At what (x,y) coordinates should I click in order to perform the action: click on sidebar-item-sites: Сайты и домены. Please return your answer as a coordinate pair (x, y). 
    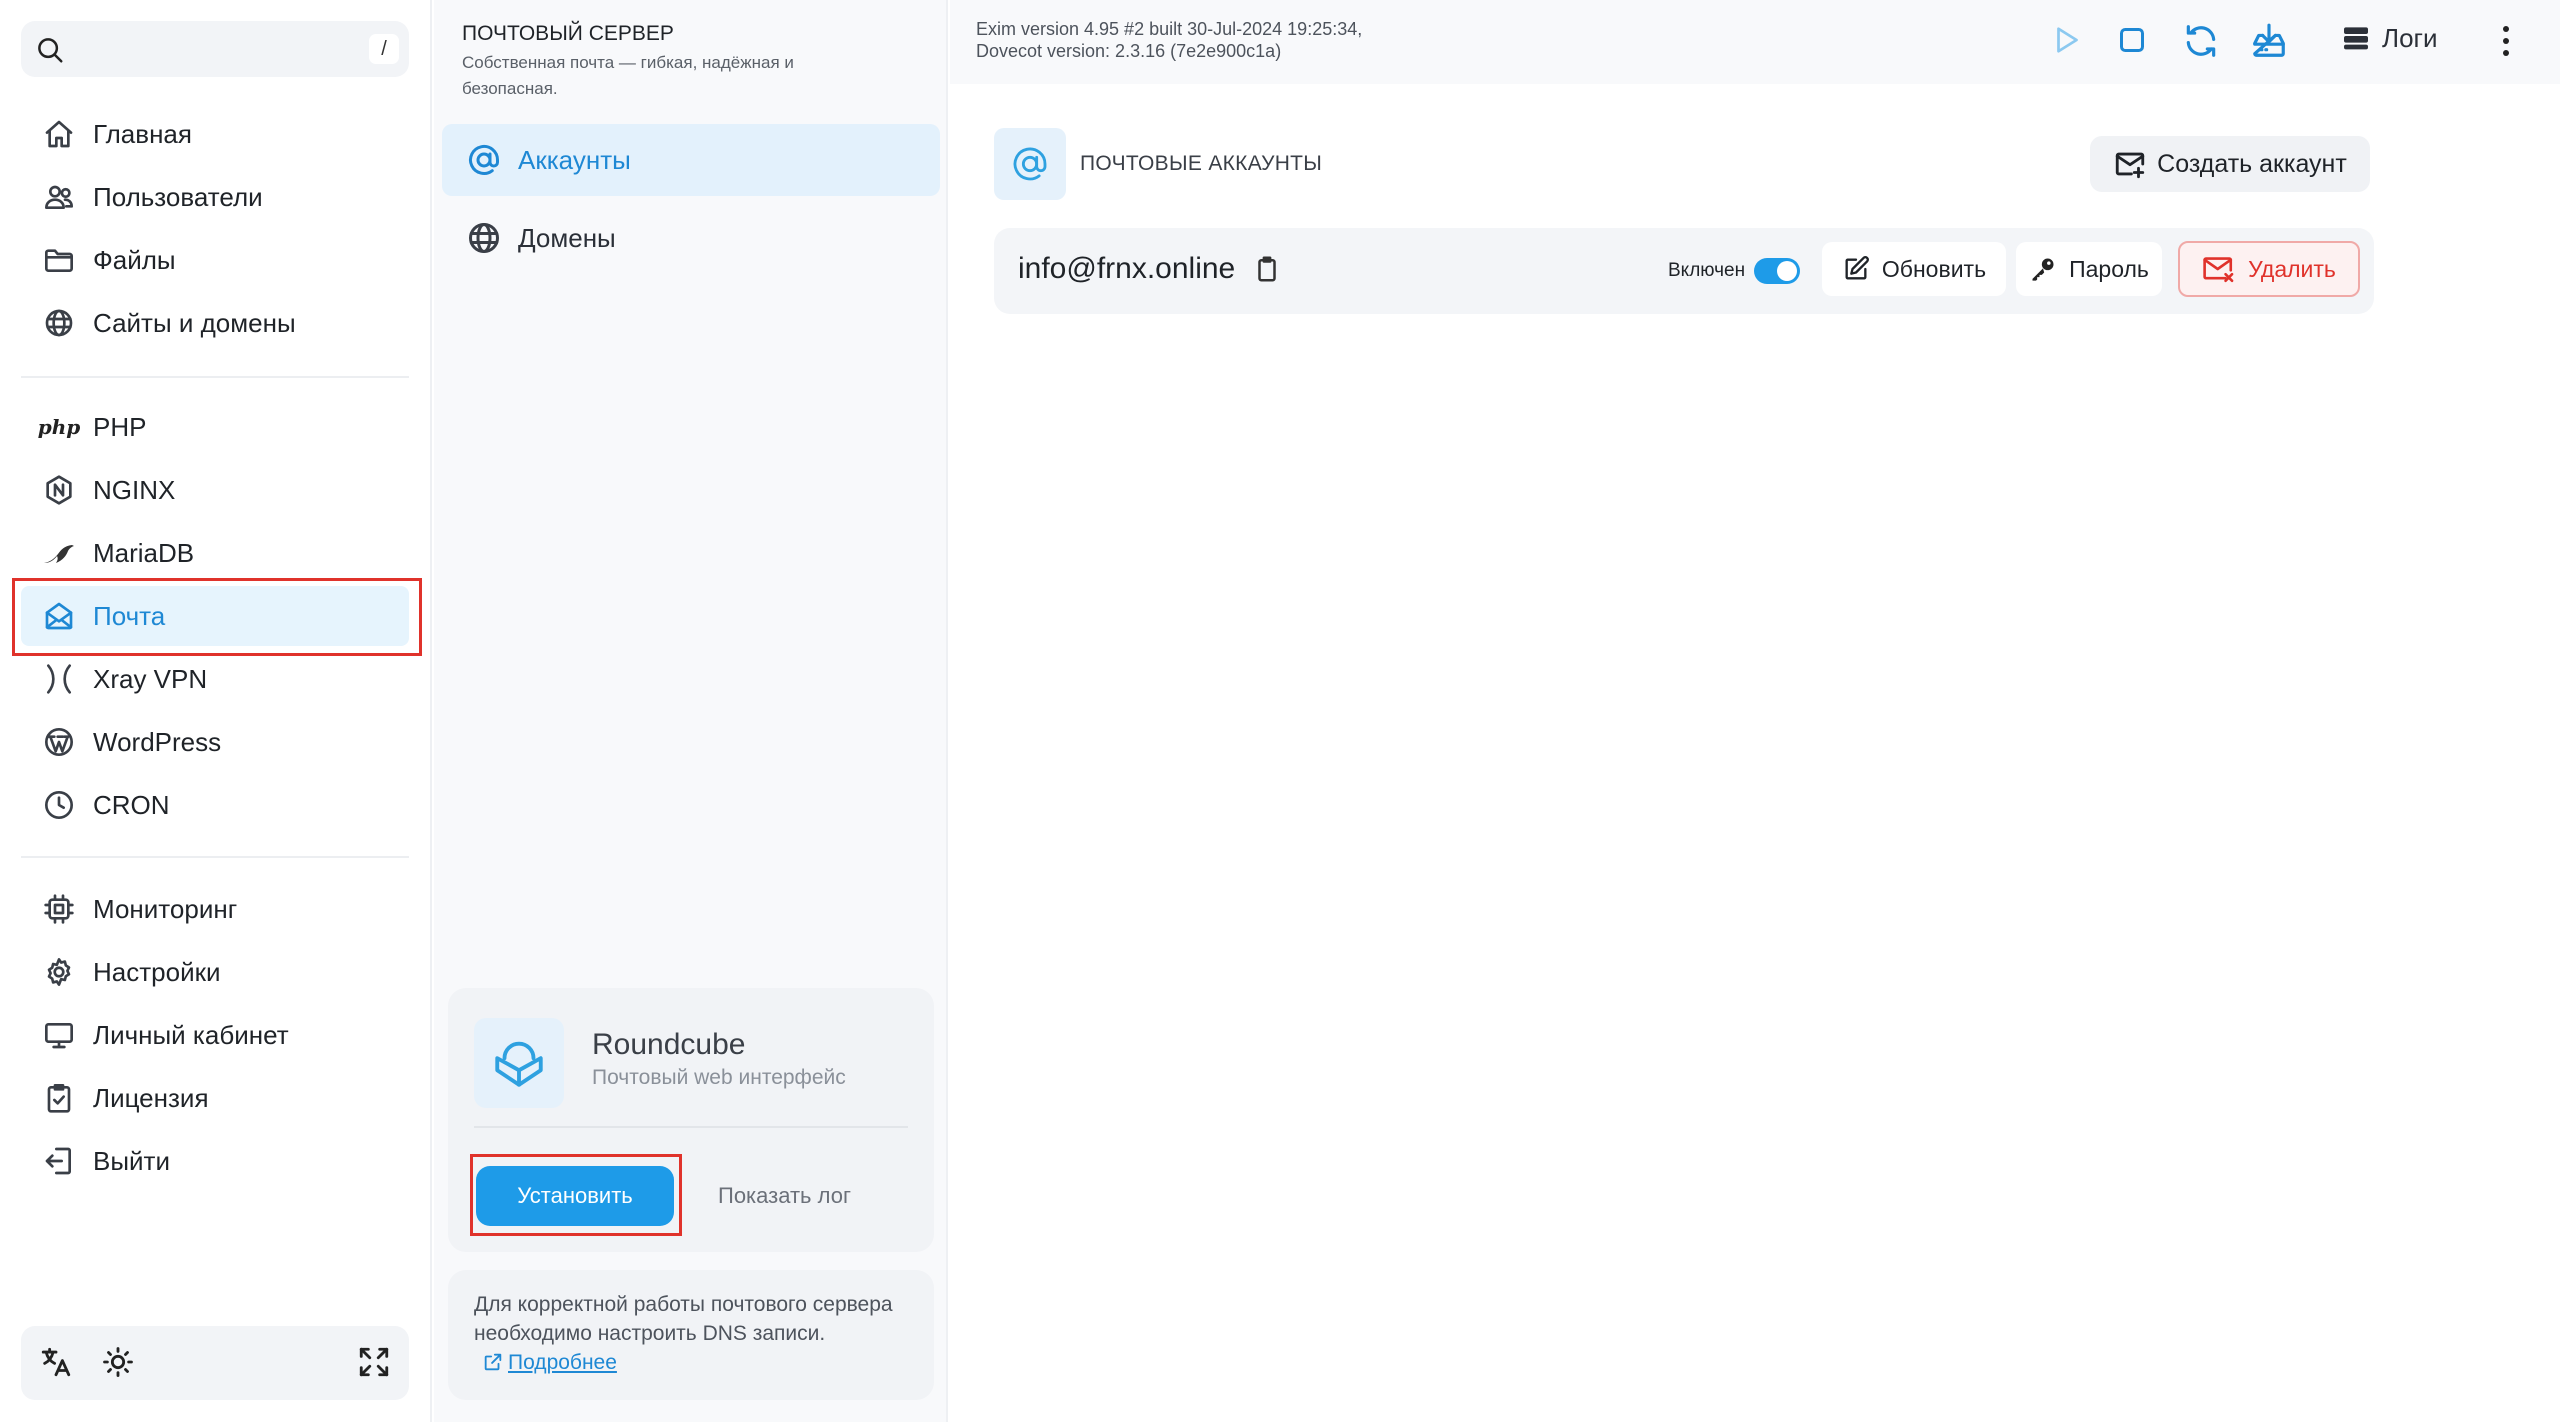
    Looking at the image, I should click on (215, 323).